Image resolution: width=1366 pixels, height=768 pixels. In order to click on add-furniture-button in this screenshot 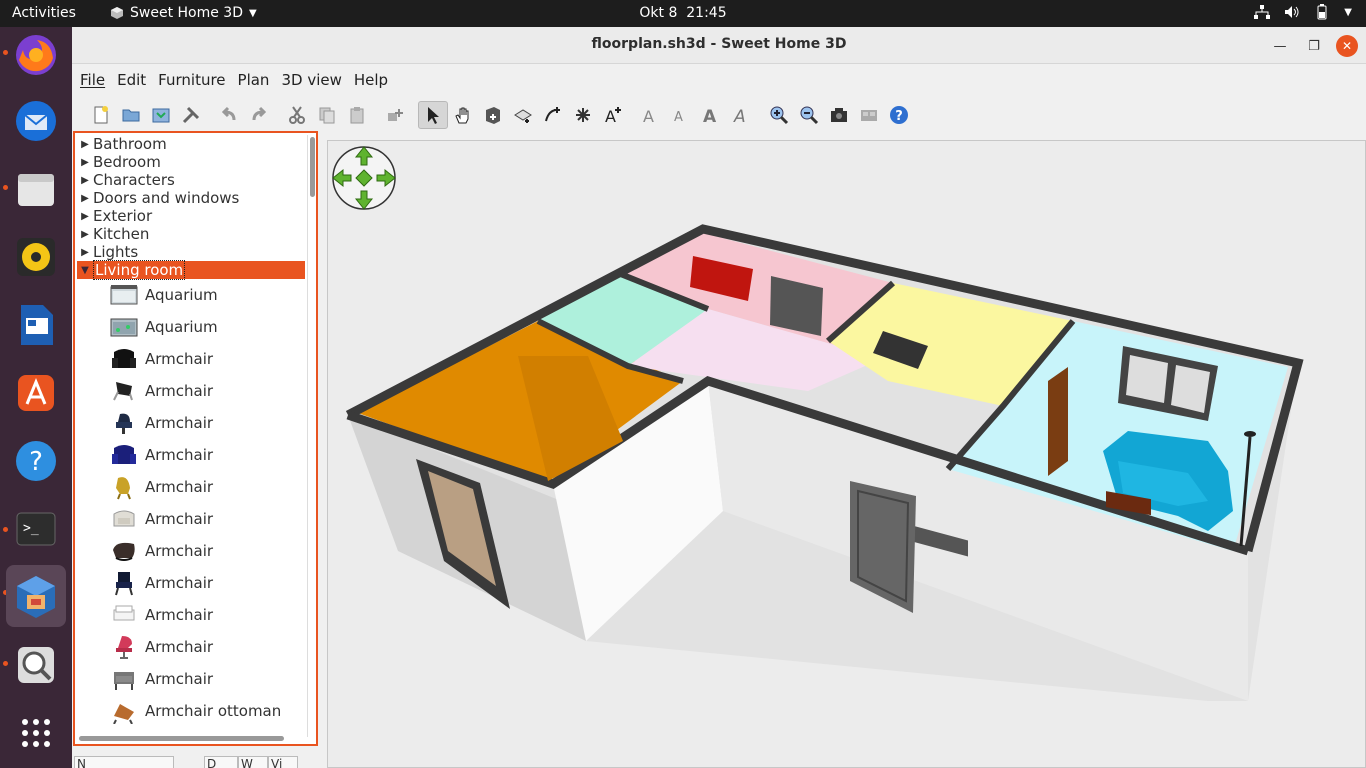, I will do `click(395, 115)`.